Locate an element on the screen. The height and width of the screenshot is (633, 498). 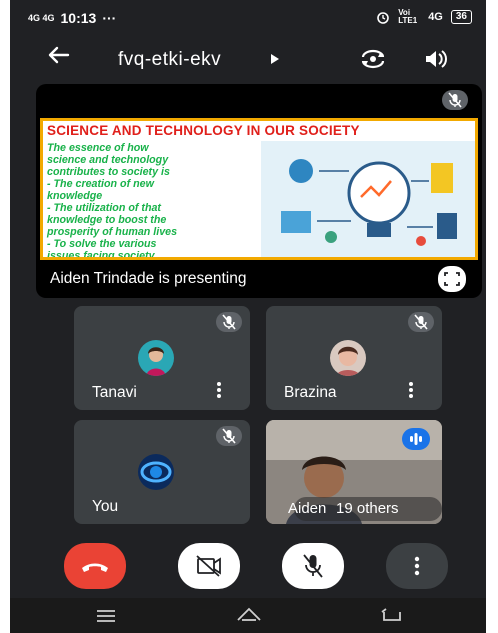
call-controls is located at coordinates (248, 568).